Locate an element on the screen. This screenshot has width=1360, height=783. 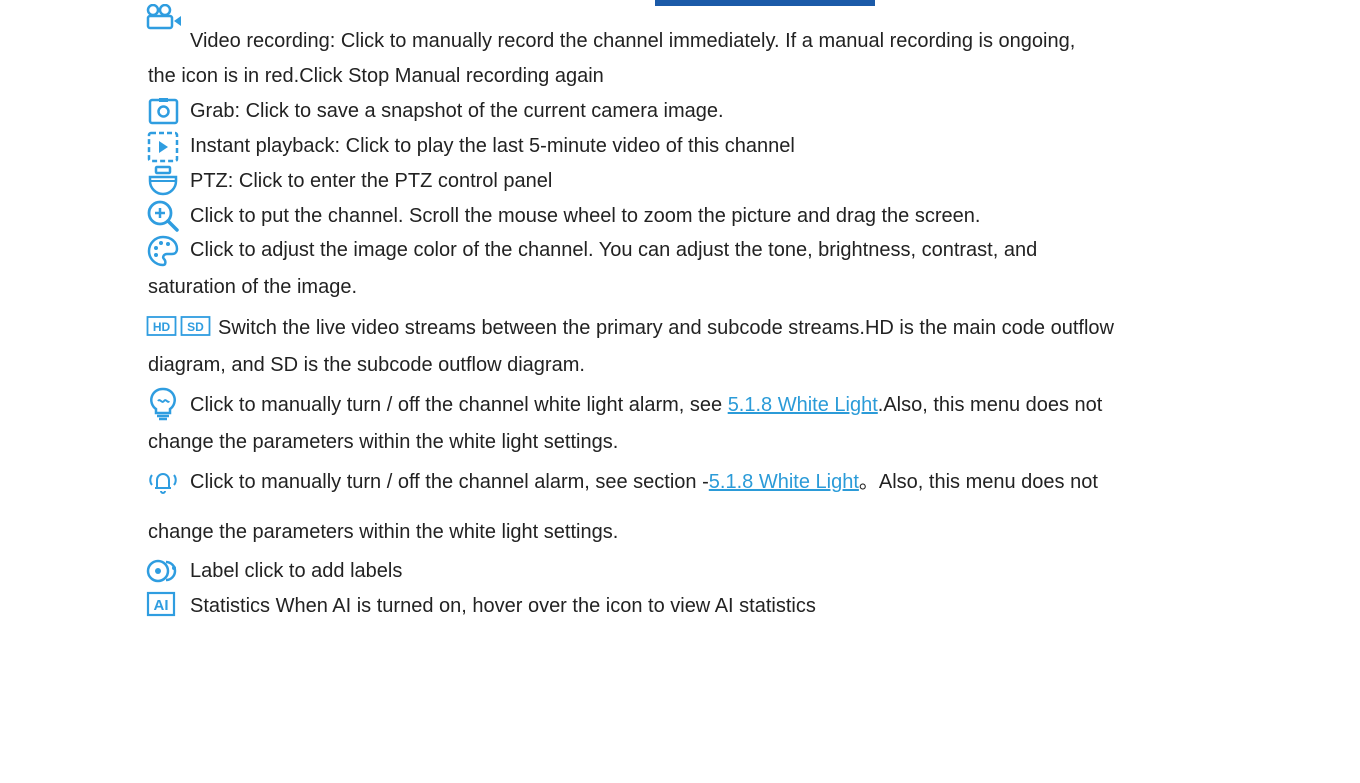
item-alarm-text-after: 。Also, this menu does not is located at coordinates (978, 482).